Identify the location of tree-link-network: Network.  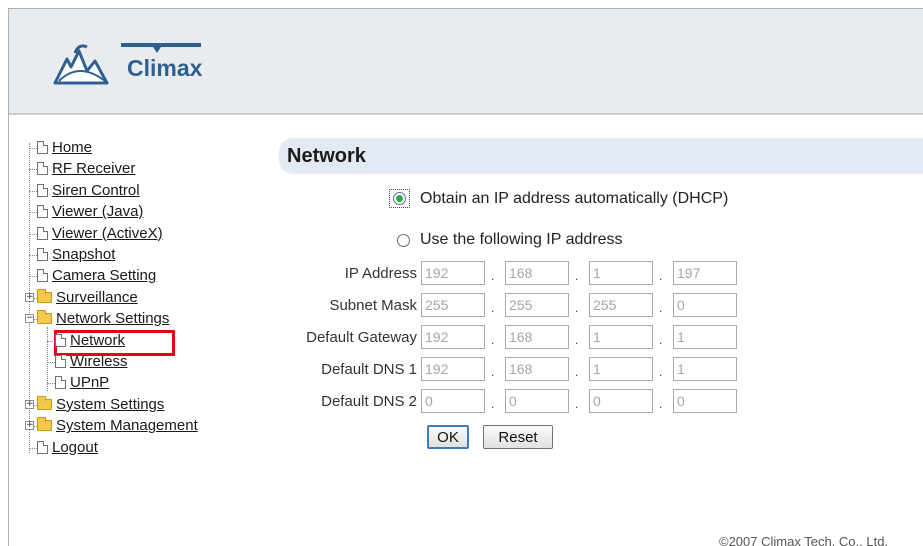
(97, 340).